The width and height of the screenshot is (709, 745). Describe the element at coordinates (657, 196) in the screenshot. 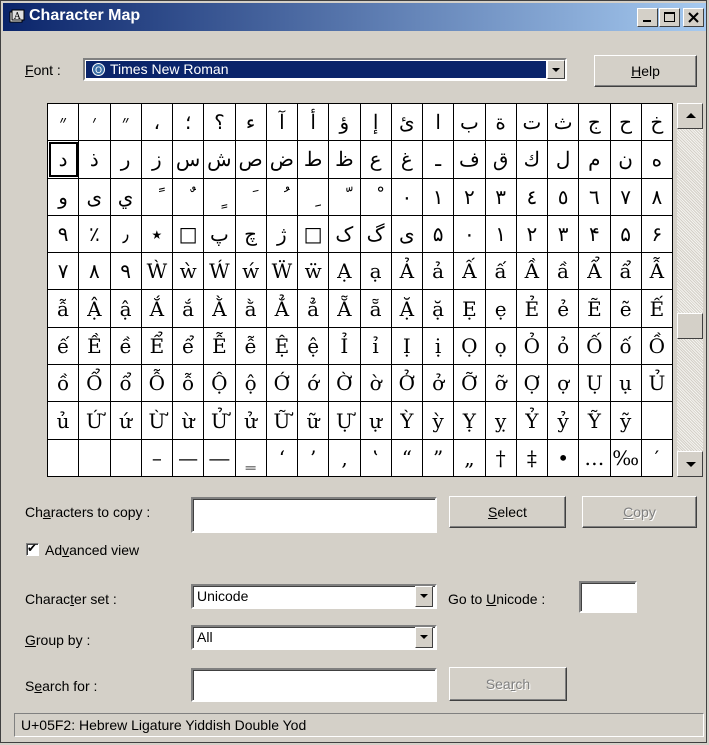

I see `character-cell: ٨` at that location.